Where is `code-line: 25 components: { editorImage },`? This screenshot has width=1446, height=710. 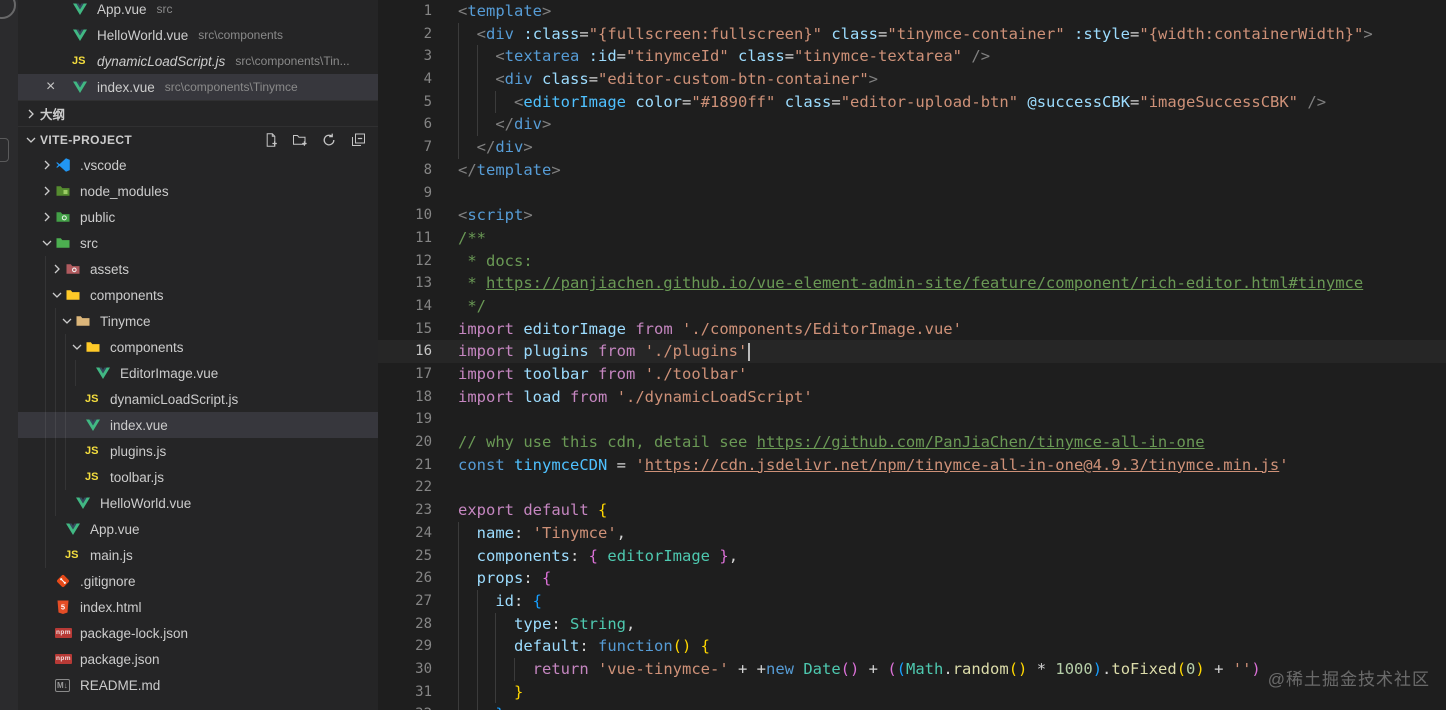 code-line: 25 components: { editorImage }, is located at coordinates (912, 556).